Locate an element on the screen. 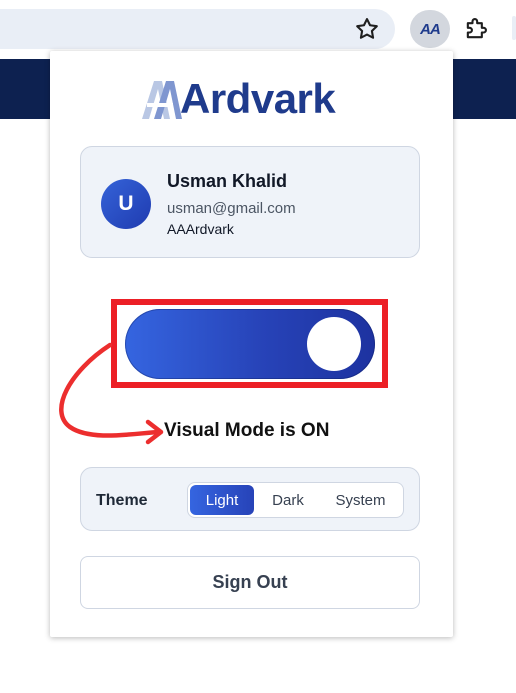  ardvark-logo-mark is located at coordinates (162, 100).